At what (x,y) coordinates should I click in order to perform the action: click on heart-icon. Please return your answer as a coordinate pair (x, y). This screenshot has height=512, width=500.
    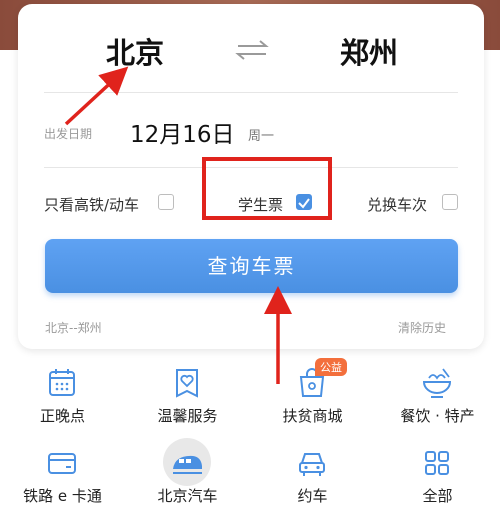
    Looking at the image, I should click on (187, 383).